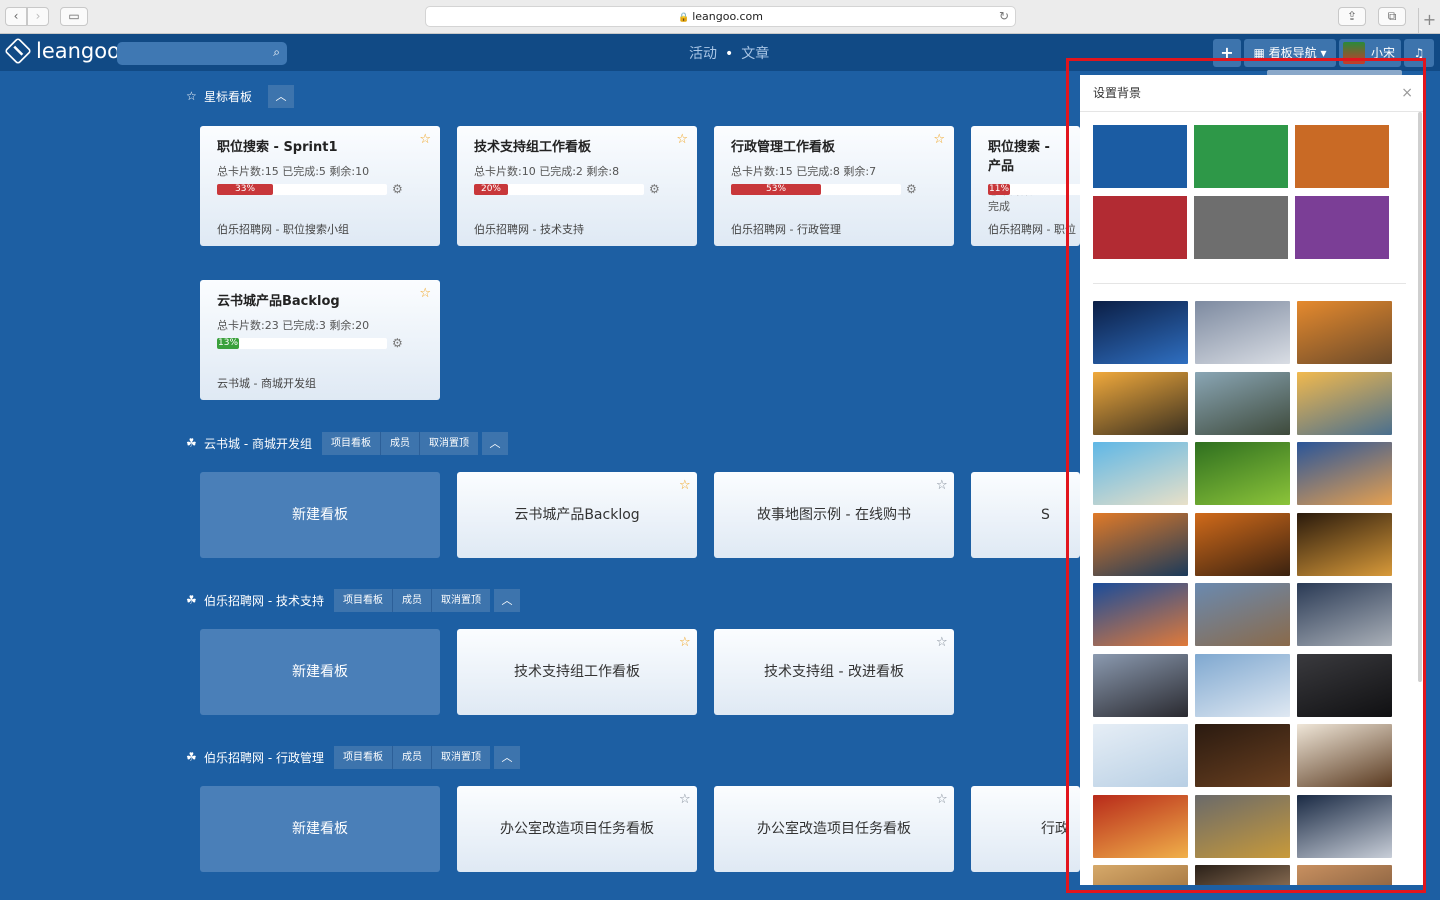 Image resolution: width=1440 pixels, height=900 pixels. What do you see at coordinates (1140, 614) in the screenshot?
I see `background-thumb-burj-al-arab` at bounding box center [1140, 614].